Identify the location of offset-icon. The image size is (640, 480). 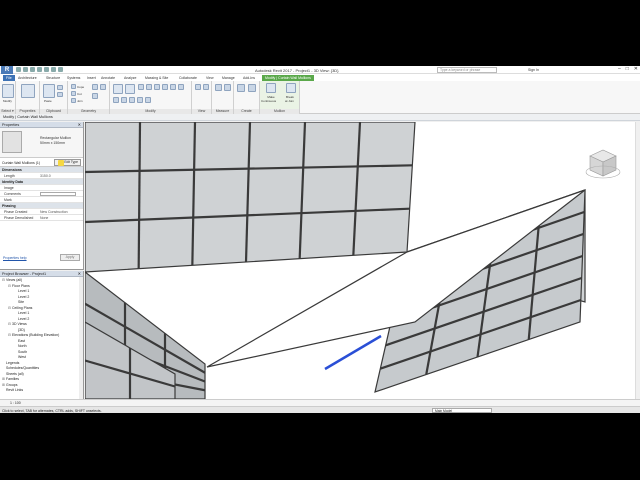
(130, 89).